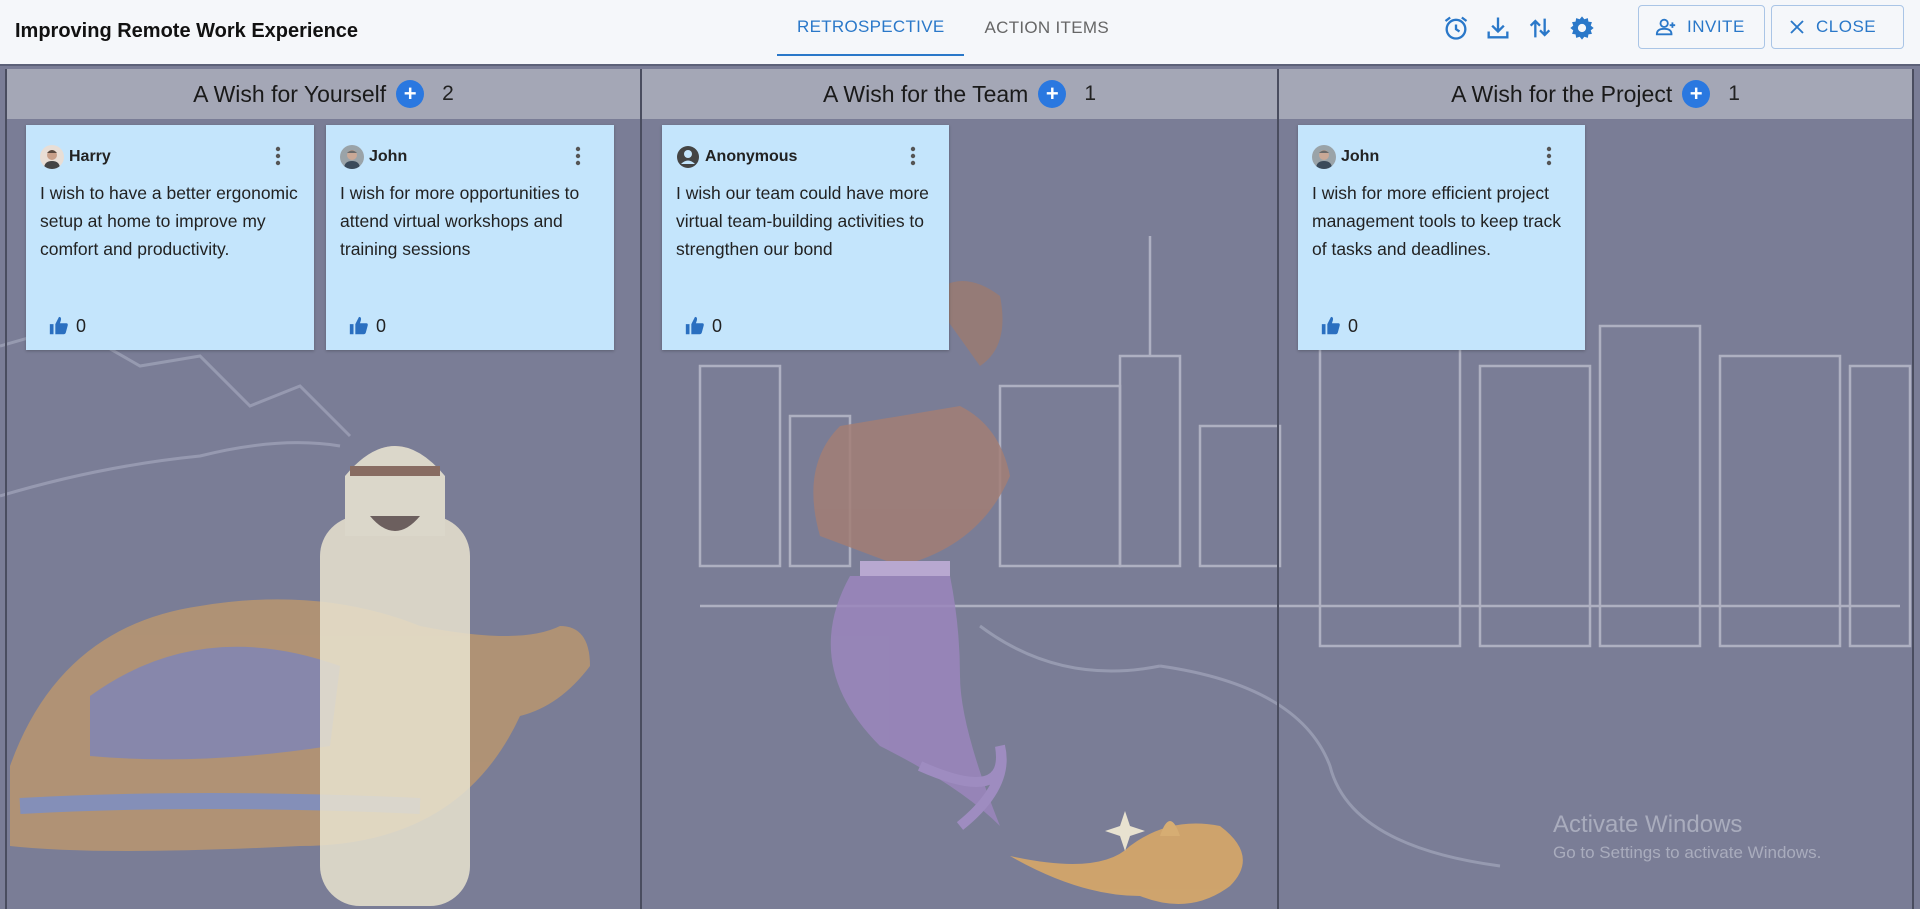 This screenshot has width=1920, height=909. Describe the element at coordinates (1648, 824) in the screenshot. I see `watermark-title: Activate Windows` at that location.